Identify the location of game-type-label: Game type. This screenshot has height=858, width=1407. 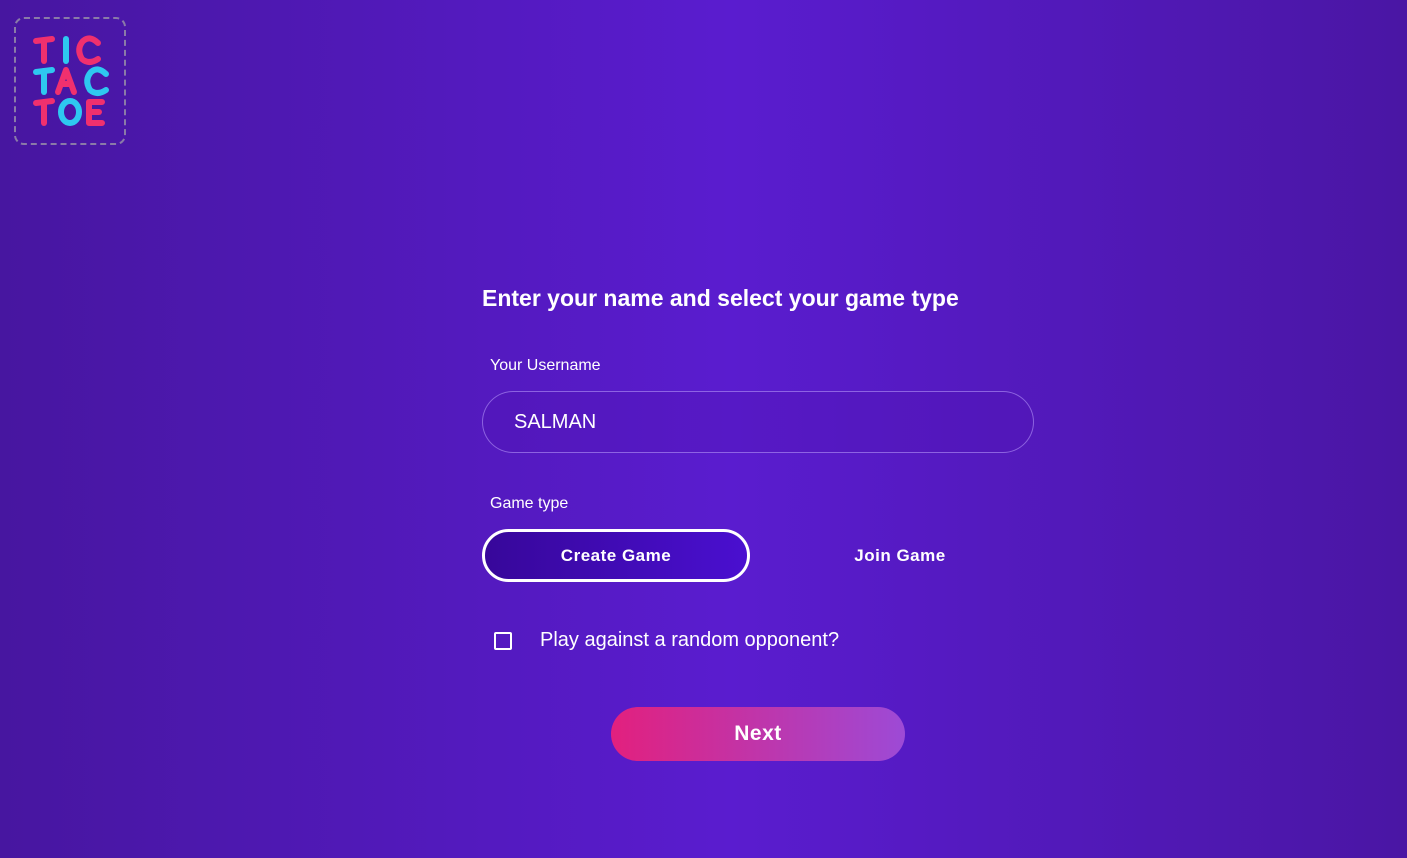
(529, 503).